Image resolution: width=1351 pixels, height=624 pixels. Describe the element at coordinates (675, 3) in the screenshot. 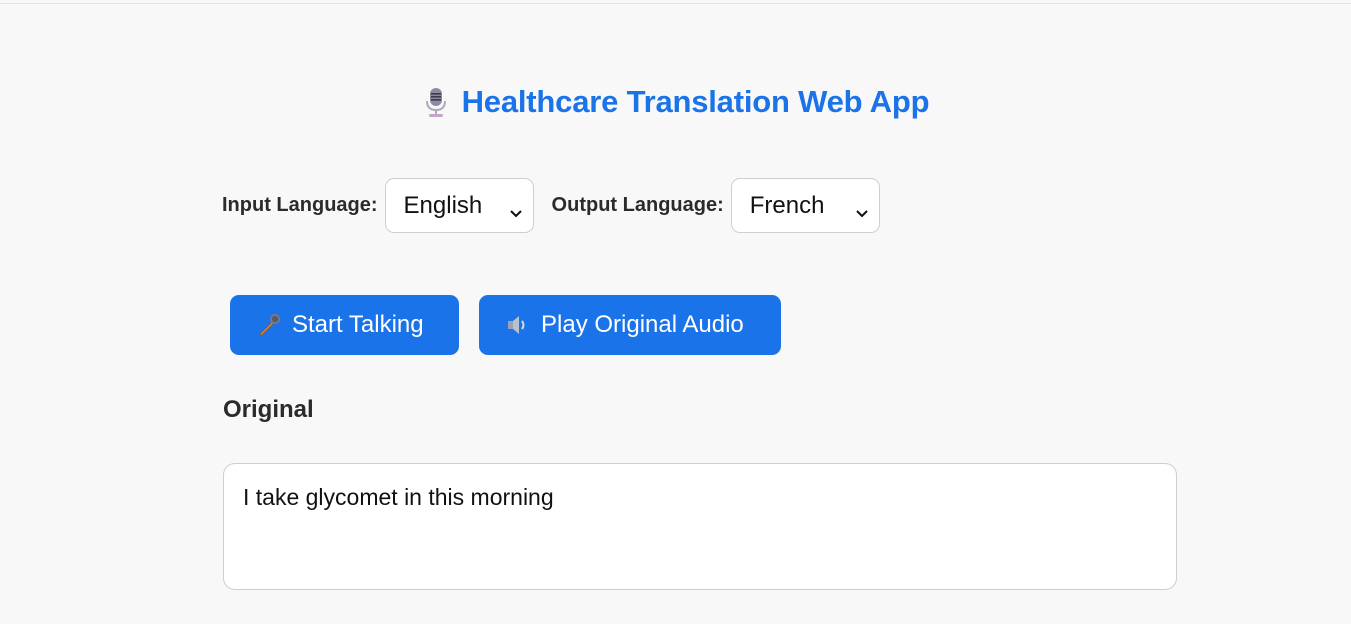

I see `top-divider` at that location.